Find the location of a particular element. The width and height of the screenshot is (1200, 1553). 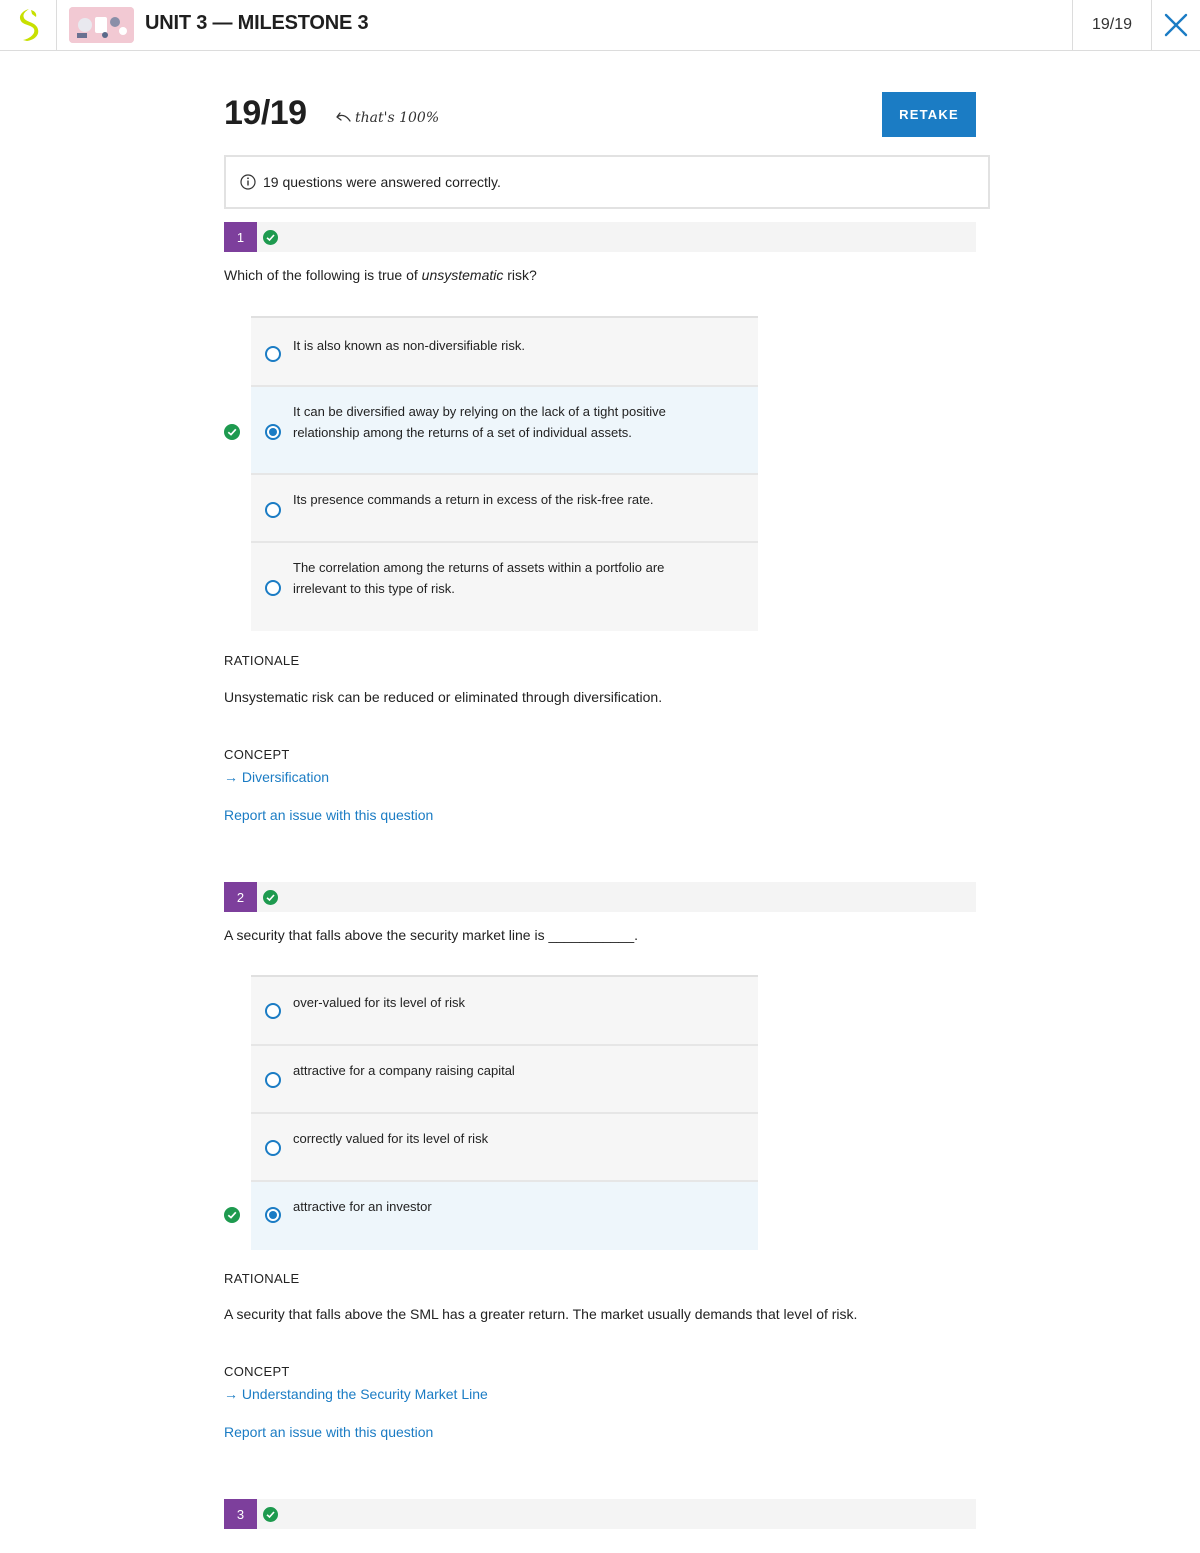

concept-link: → Diversification is located at coordinates (276, 777).